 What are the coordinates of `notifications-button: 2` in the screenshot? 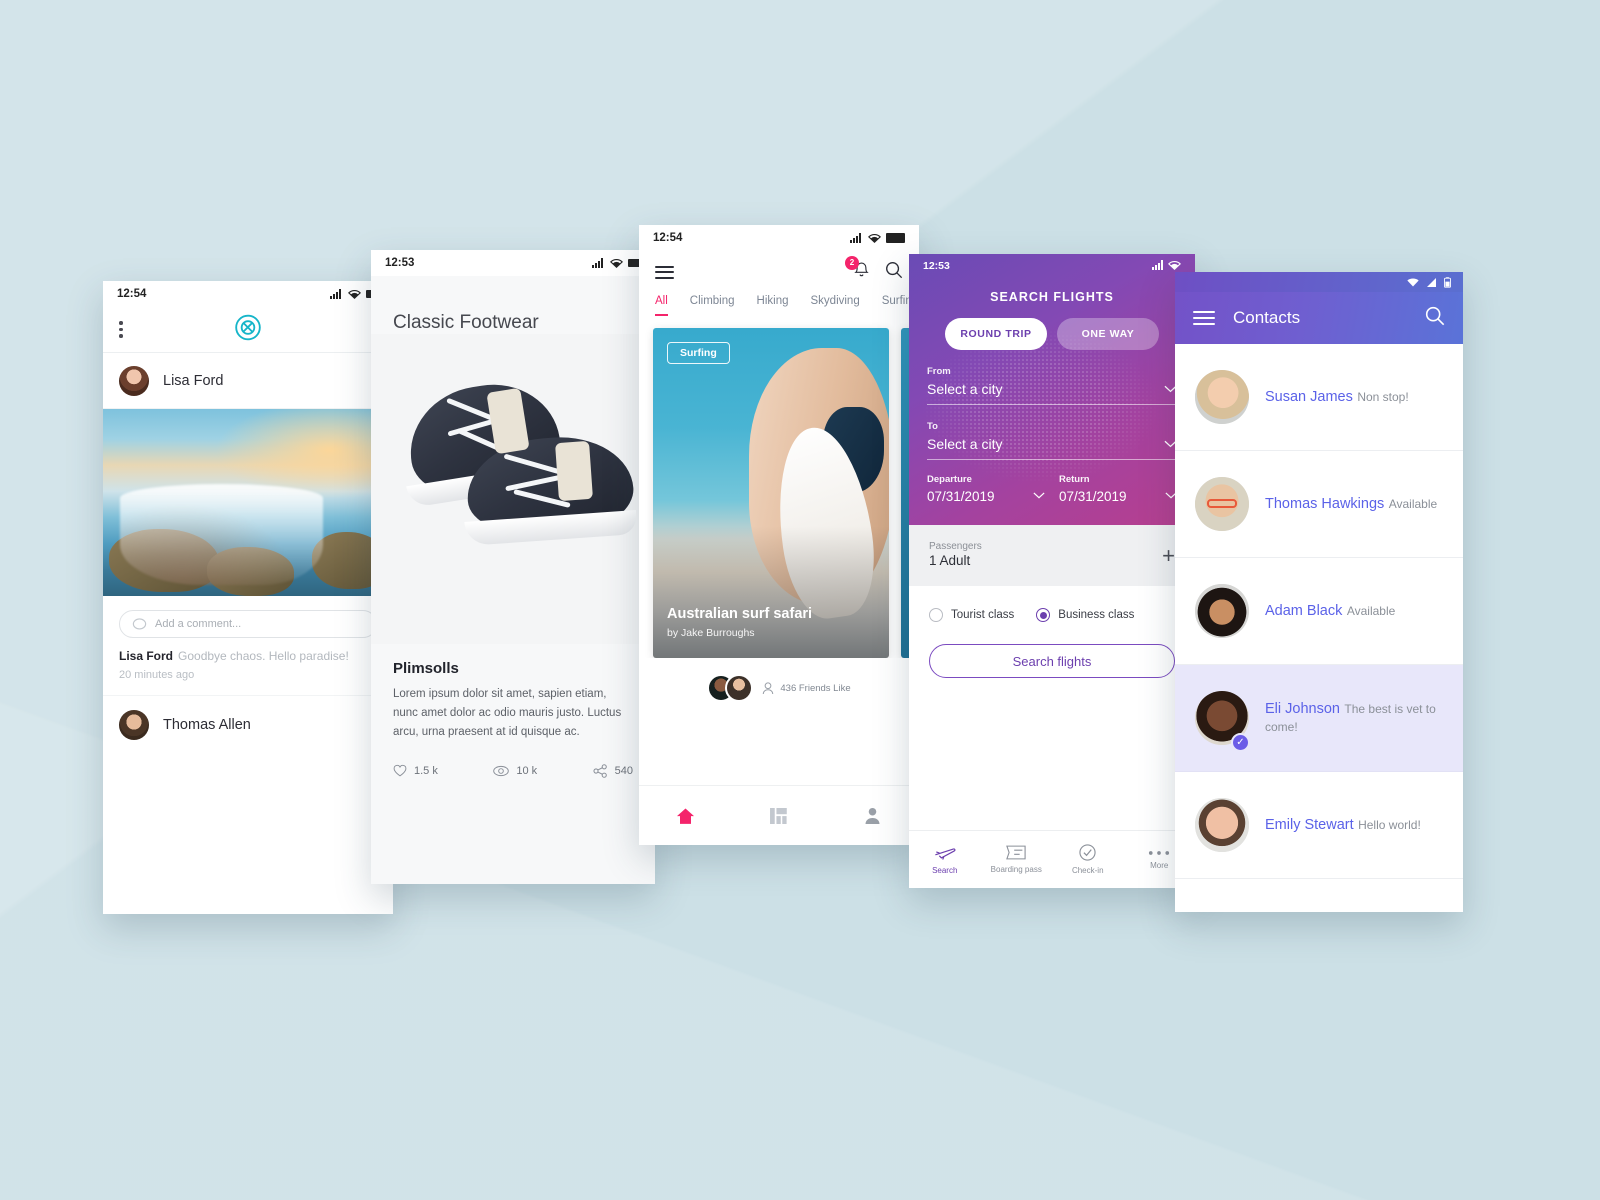 It's located at (857, 269).